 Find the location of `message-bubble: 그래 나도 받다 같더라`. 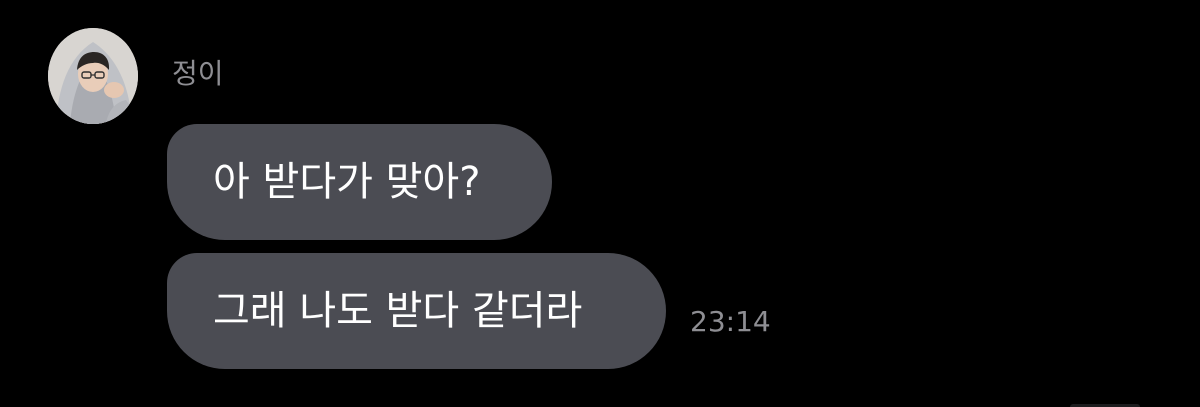

message-bubble: 그래 나도 받다 같더라 is located at coordinates (416, 311).